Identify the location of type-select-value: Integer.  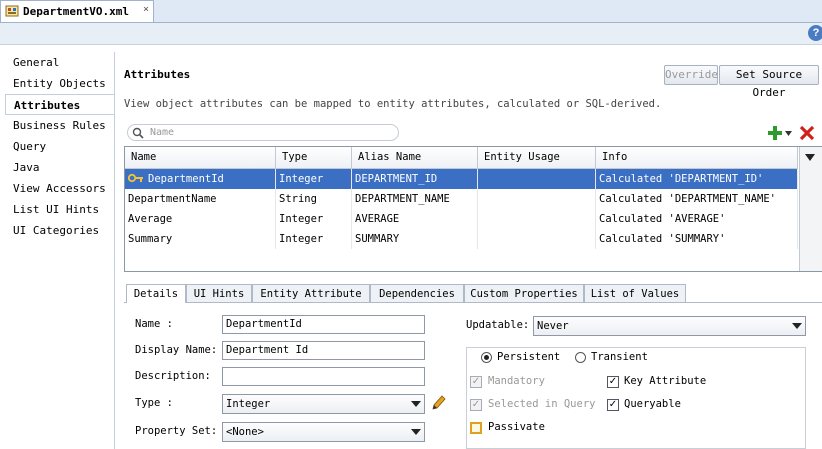
(248, 404).